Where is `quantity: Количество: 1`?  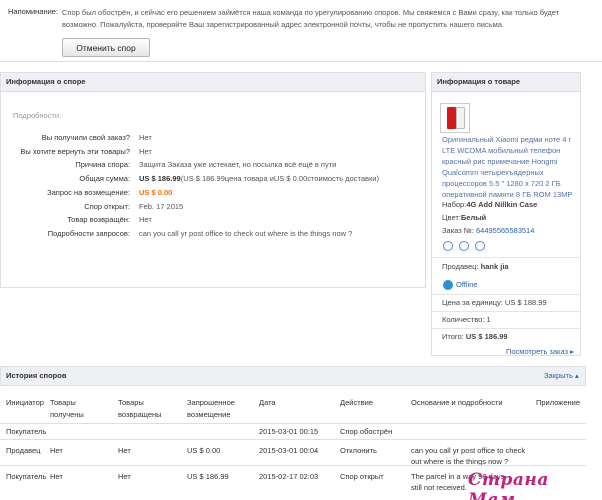 quantity: Количество: 1 is located at coordinates (466, 319).